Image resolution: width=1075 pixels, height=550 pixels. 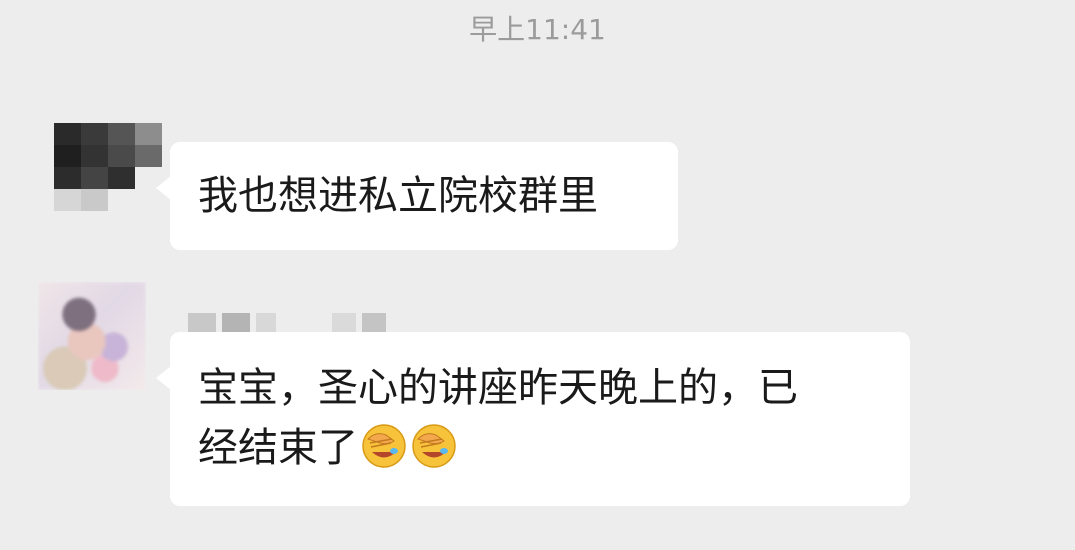 I want to click on message-bubble: 我也想进私立院校群里, so click(x=417, y=196).